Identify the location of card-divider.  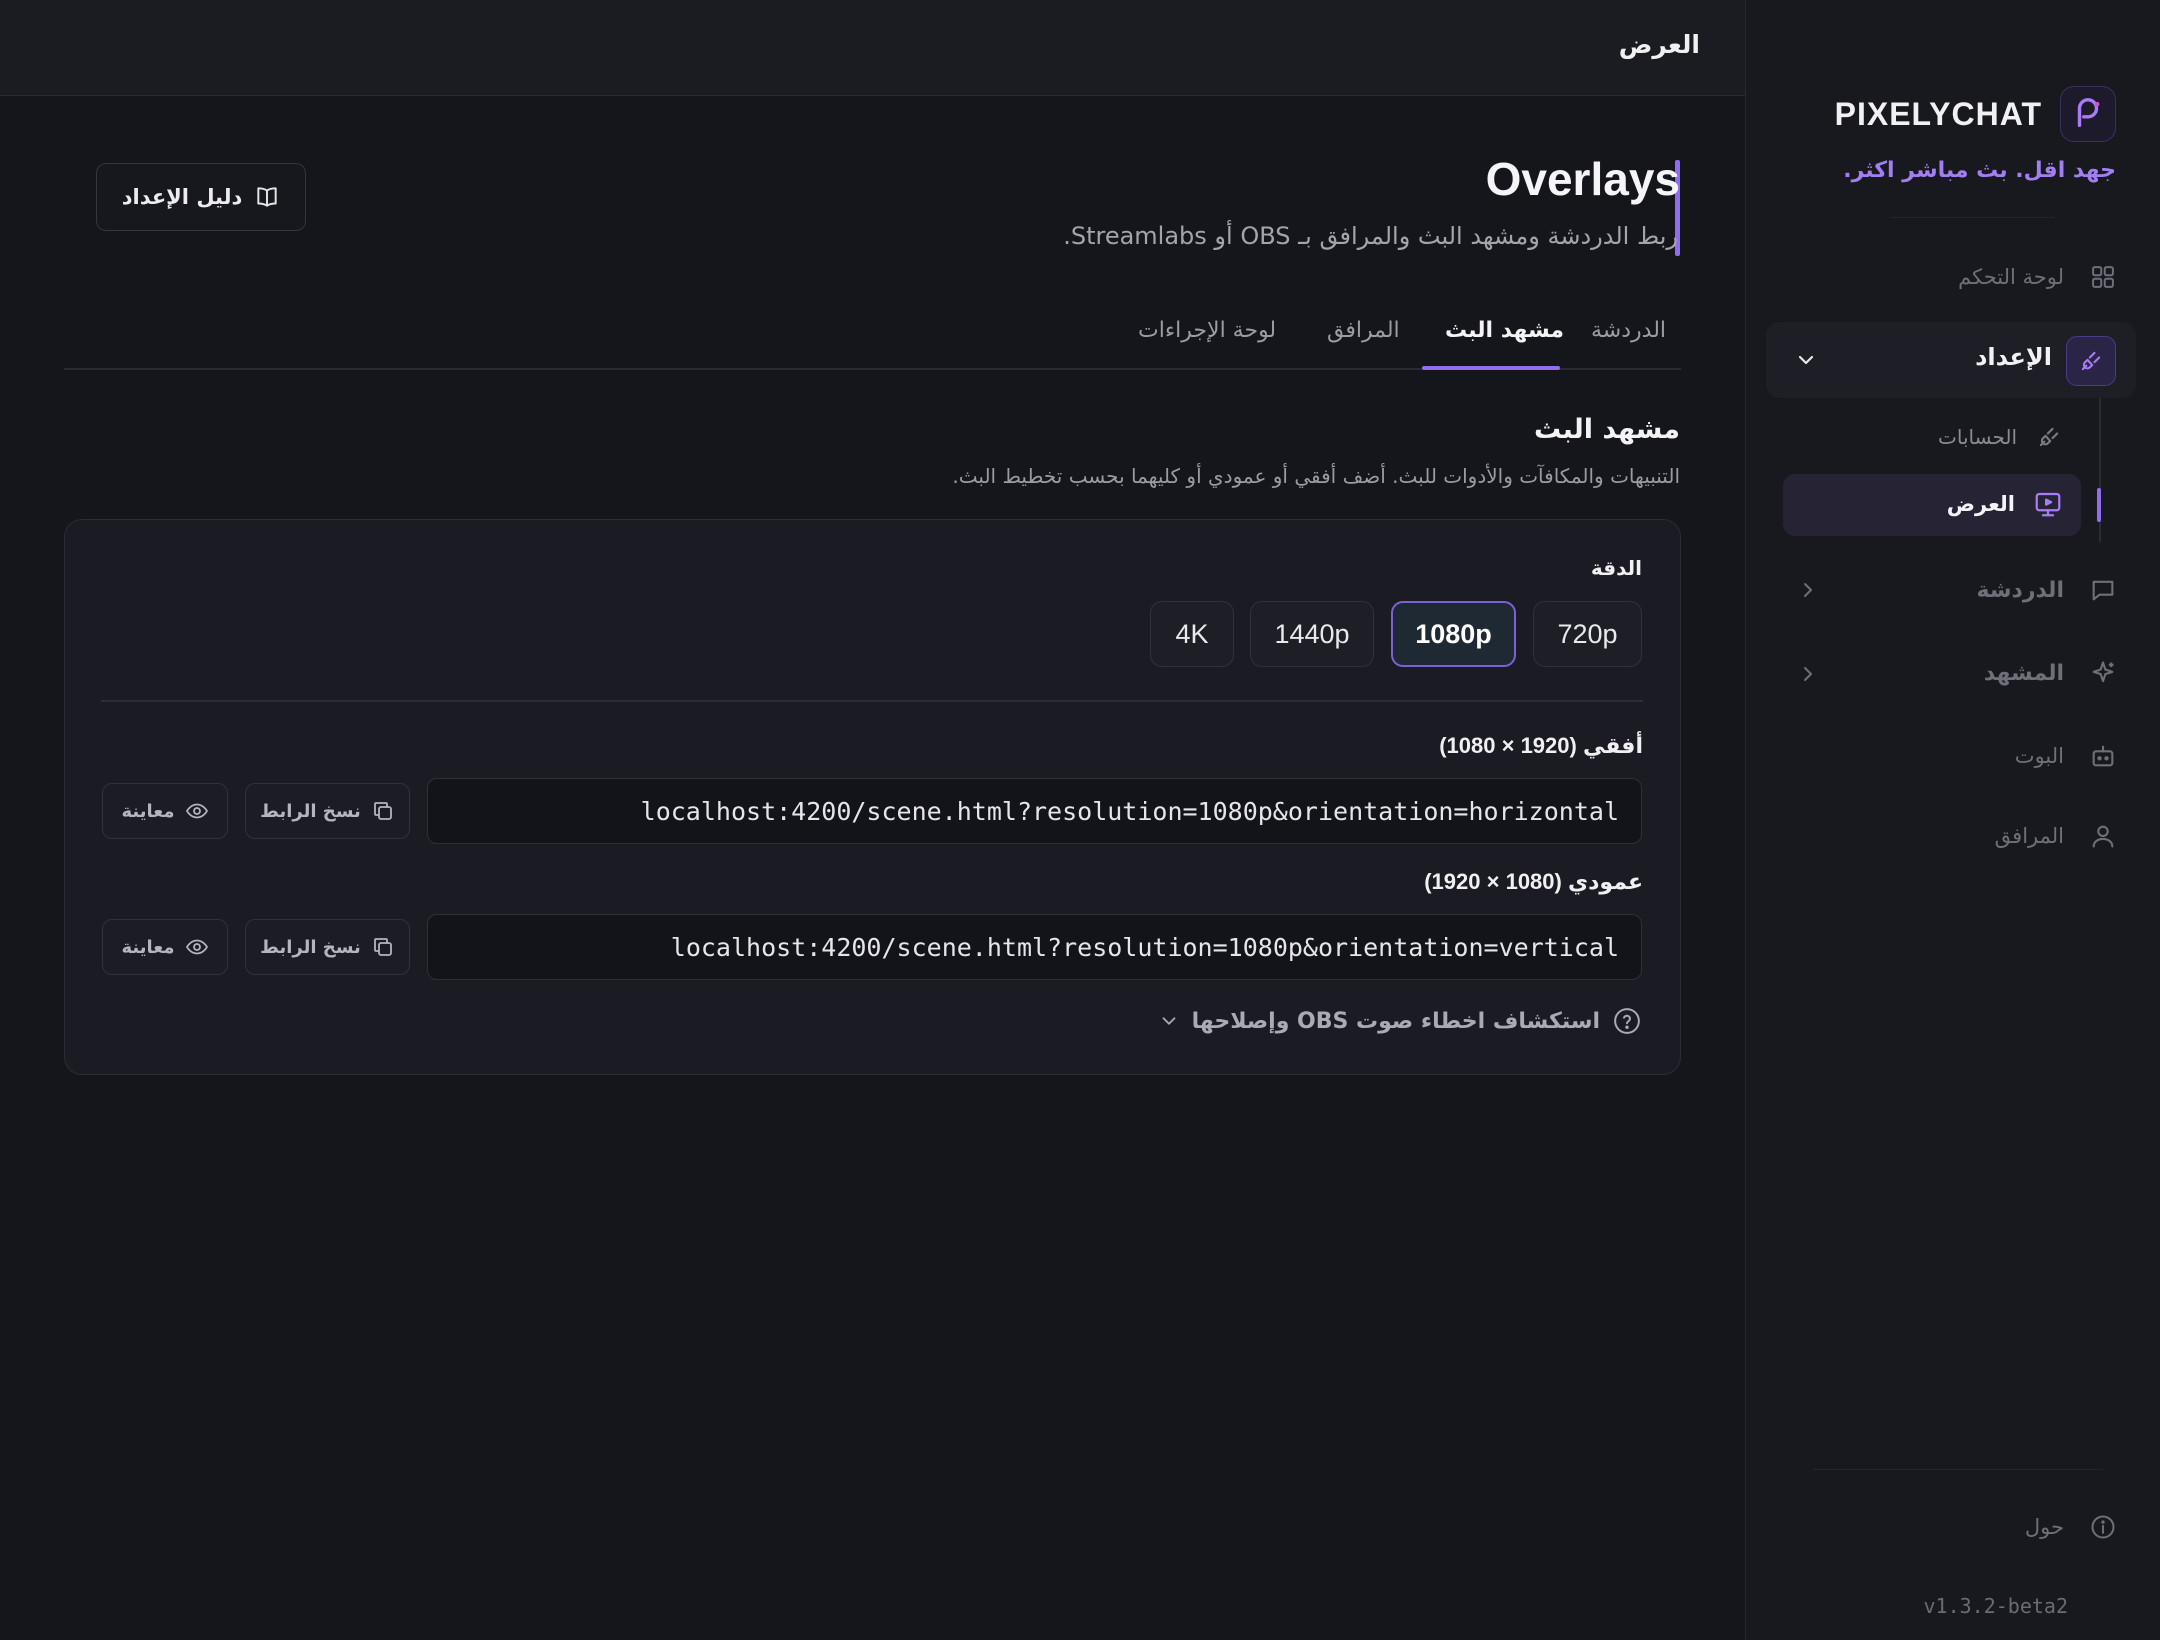
(872, 701).